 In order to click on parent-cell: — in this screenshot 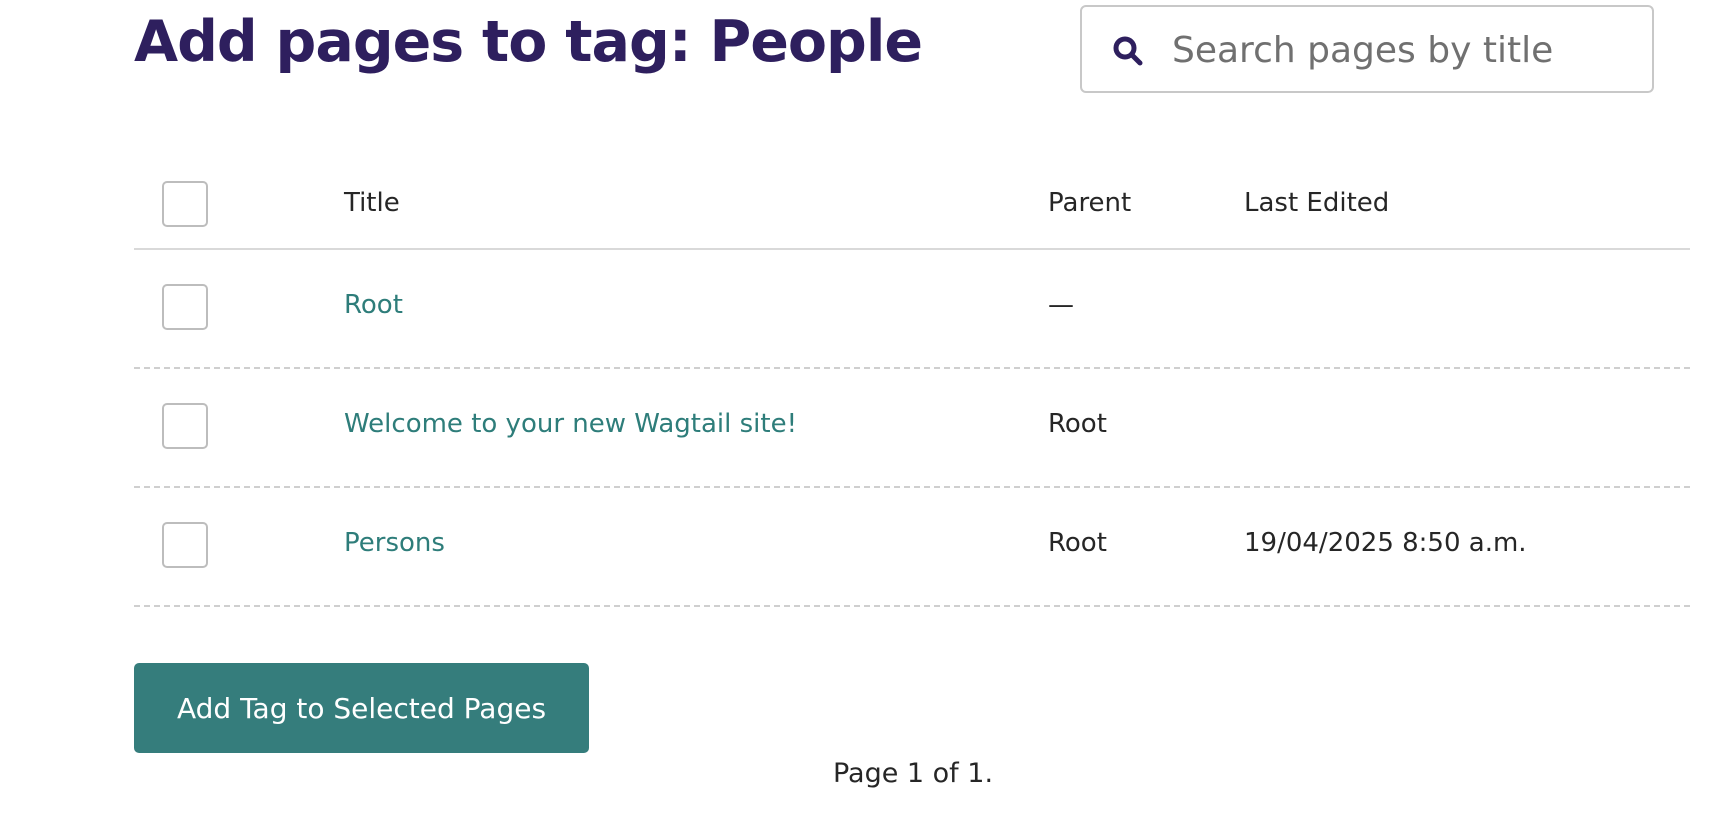, I will do `click(1061, 305)`.